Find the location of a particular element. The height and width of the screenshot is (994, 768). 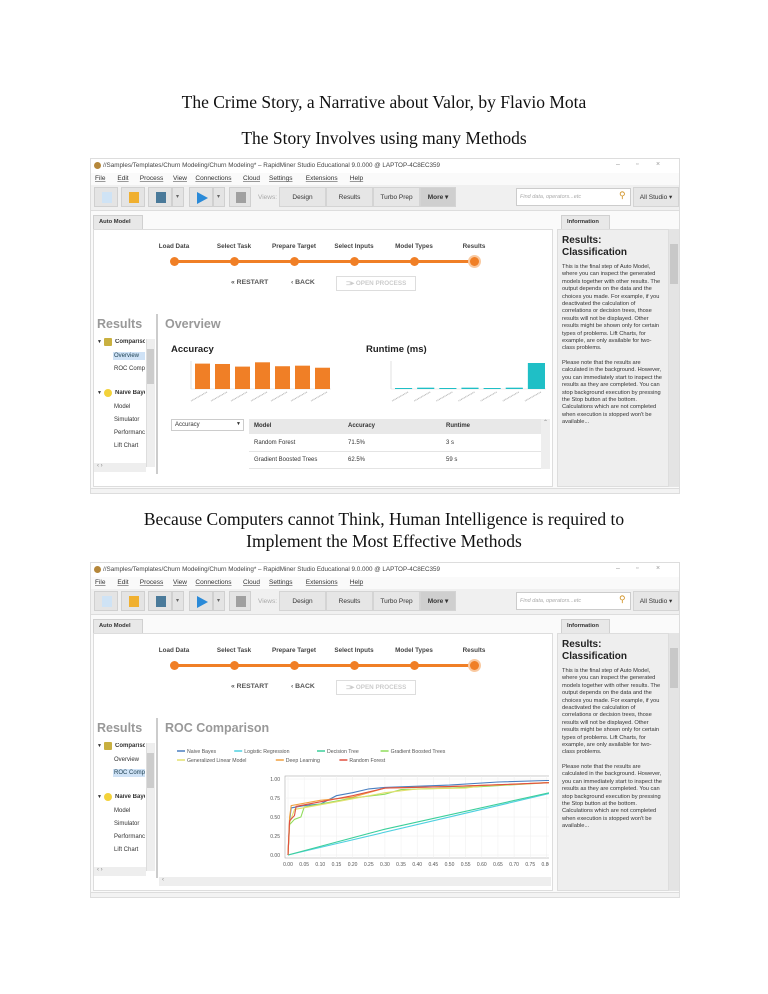

column-header-model: Model is located at coordinates (262, 426).